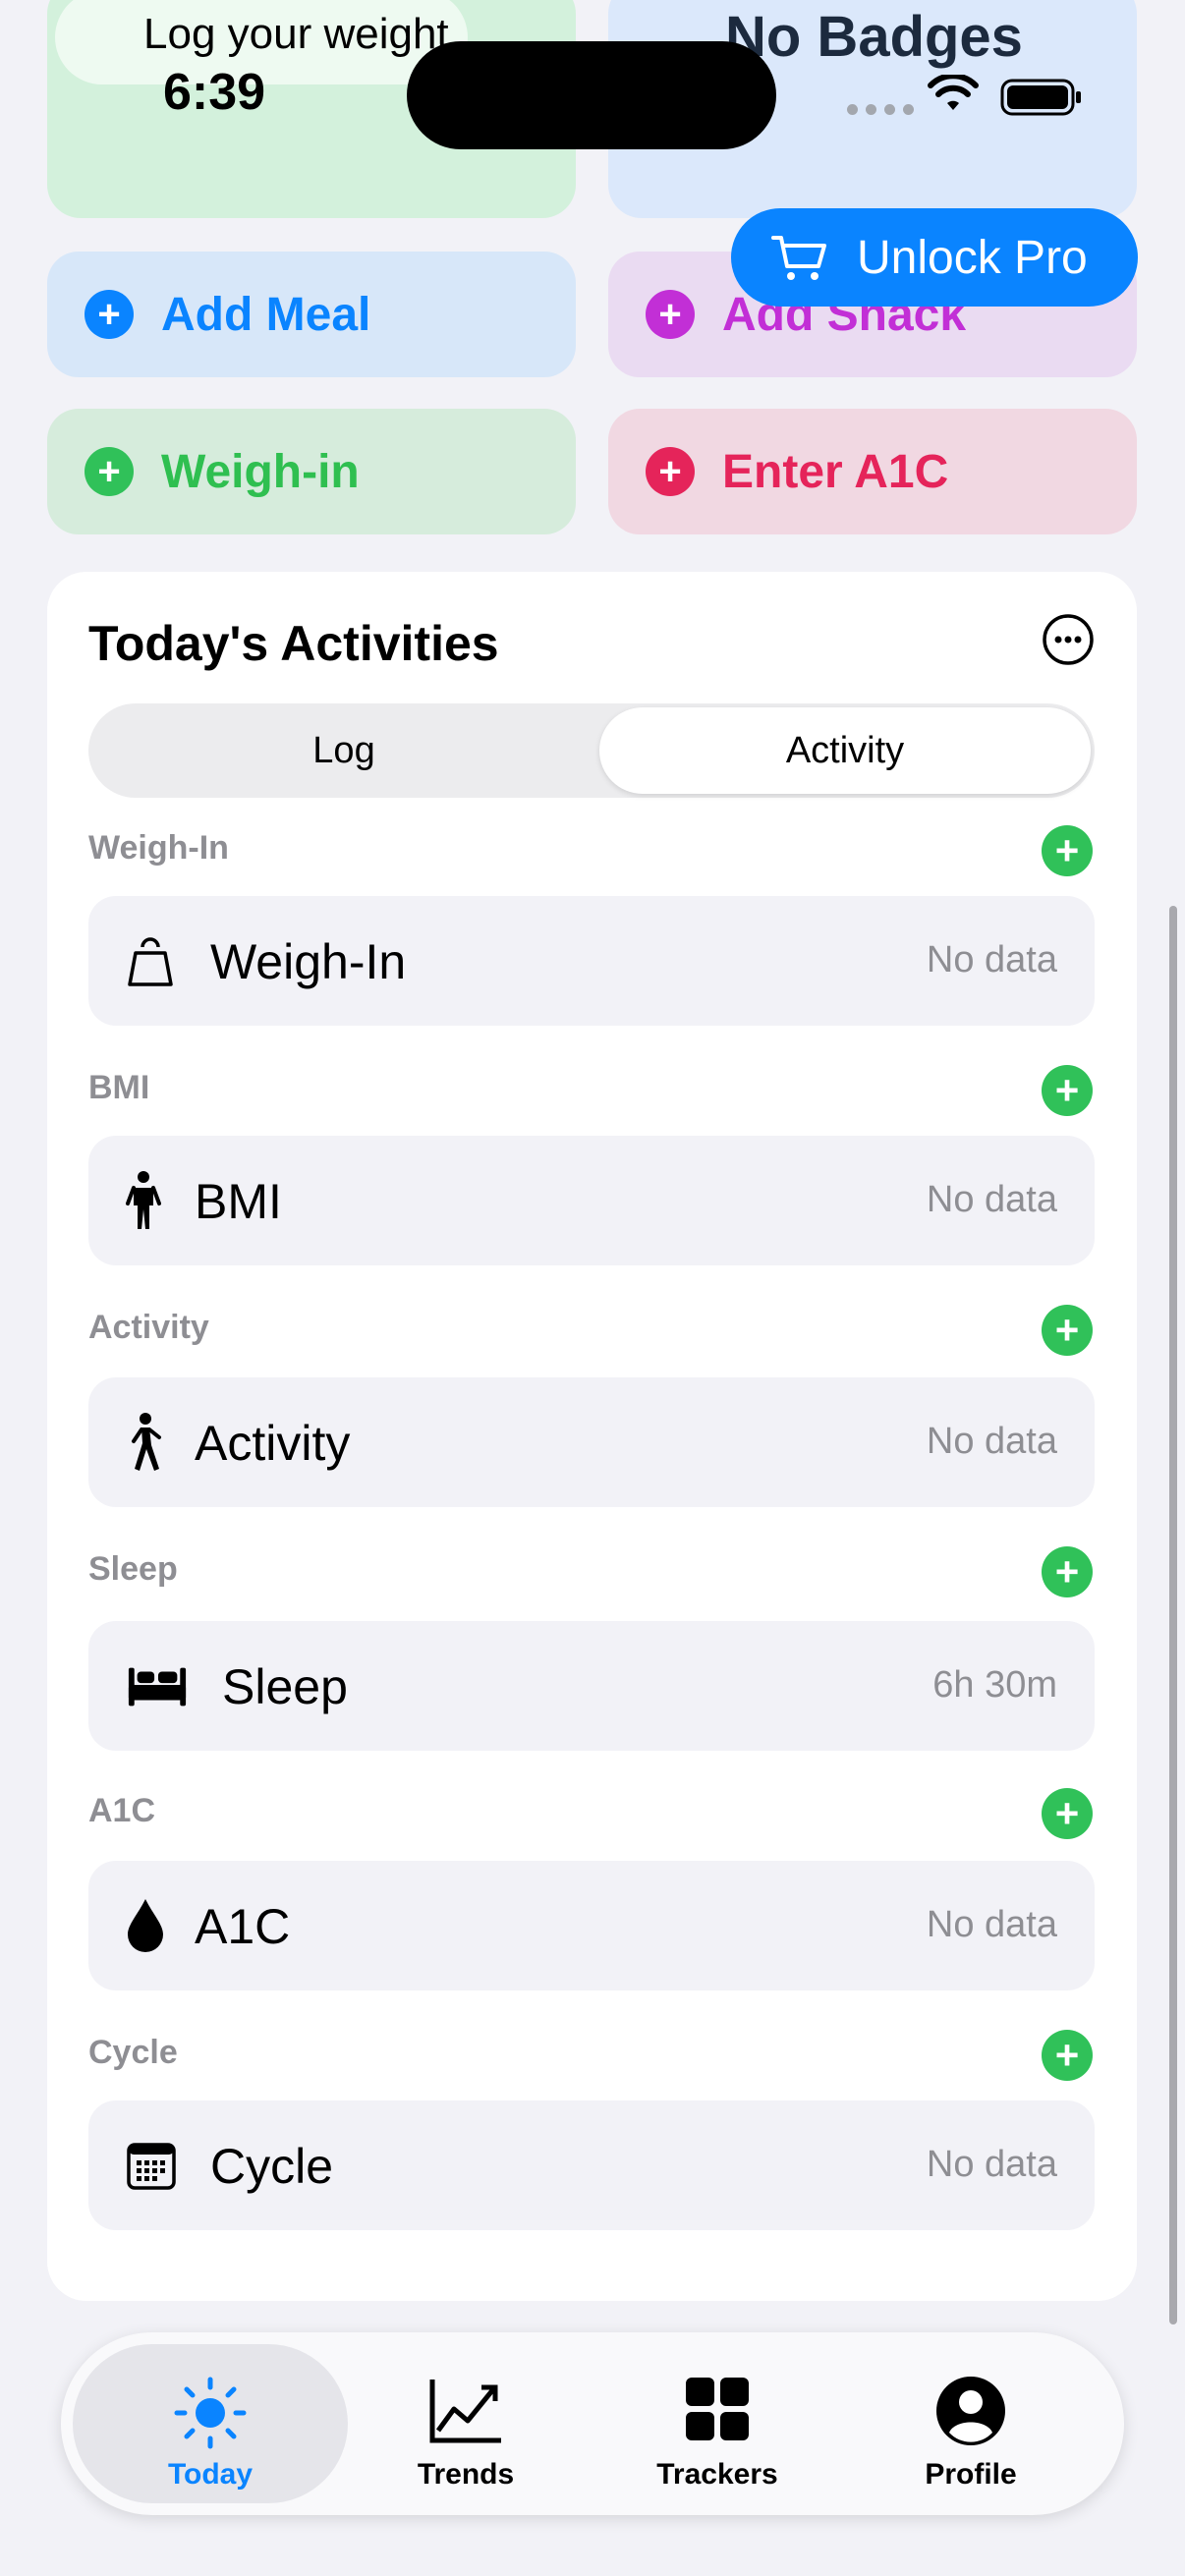 This screenshot has height=2576, width=1185. I want to click on segment-activity: Activity, so click(845, 750).